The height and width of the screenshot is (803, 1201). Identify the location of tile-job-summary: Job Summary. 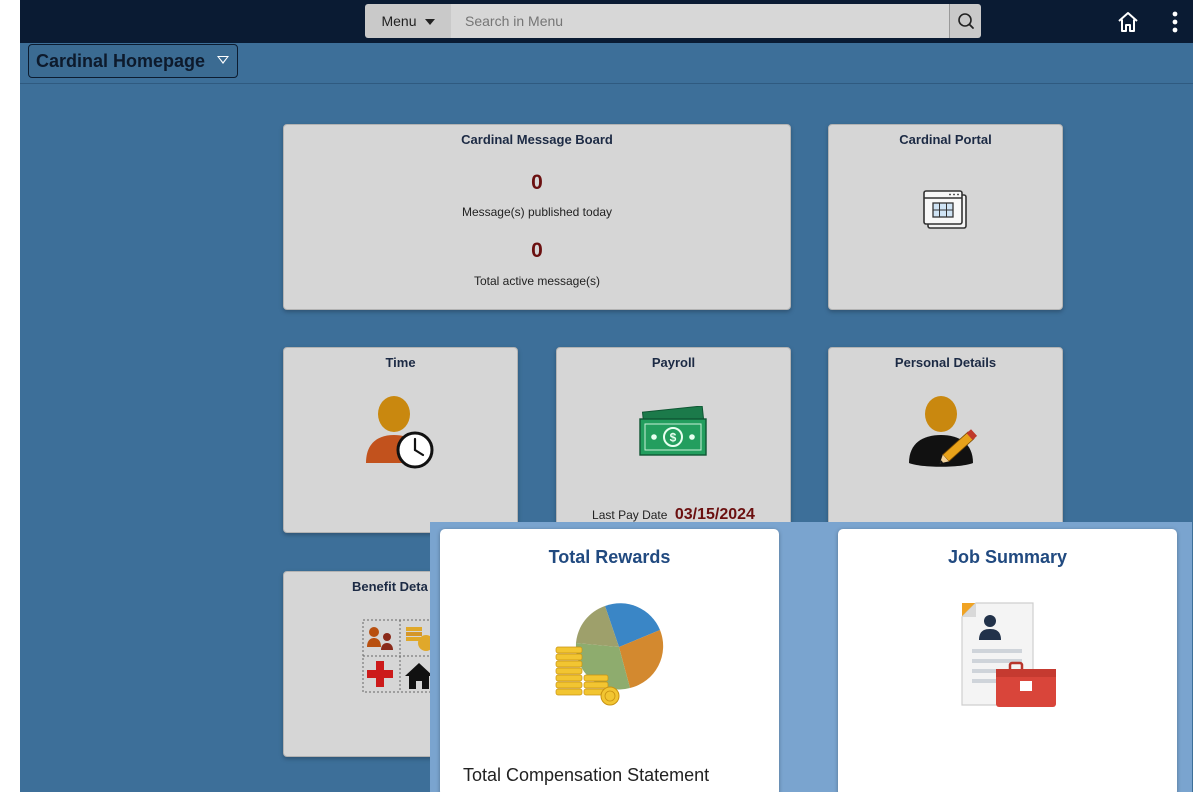
(1007, 660).